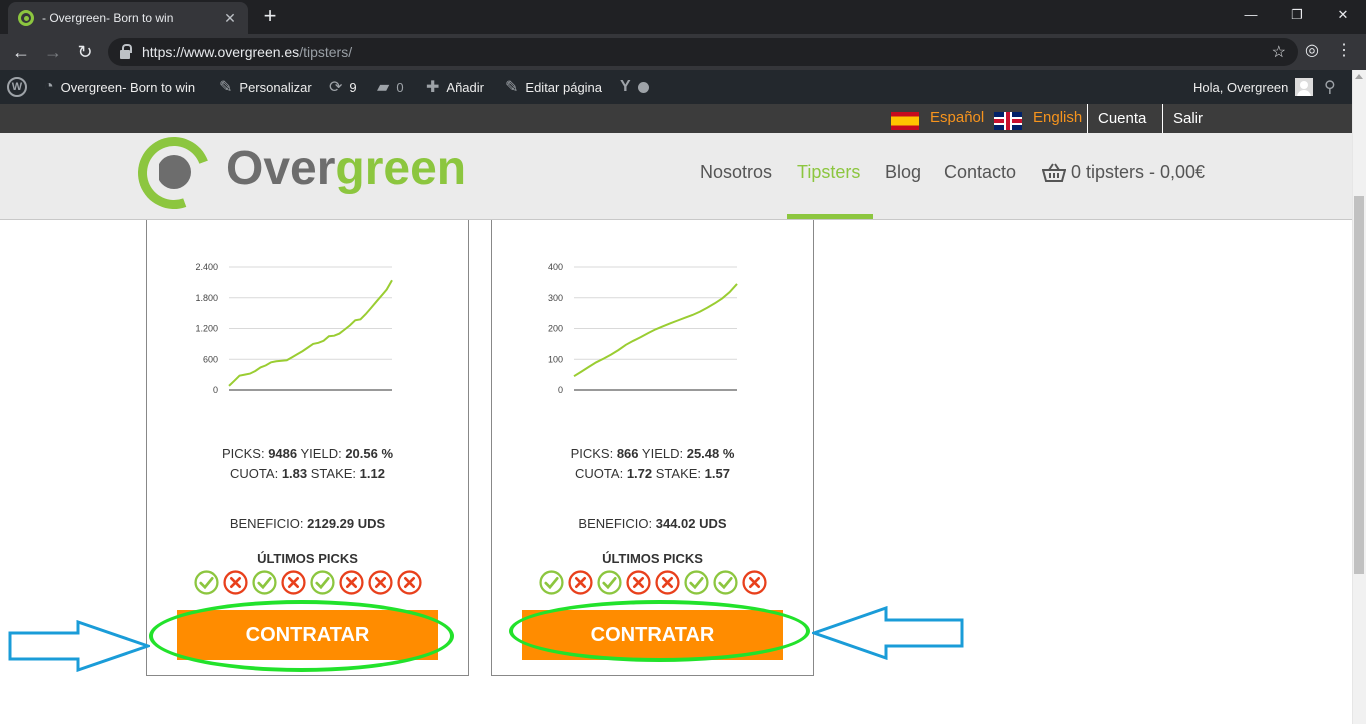 The width and height of the screenshot is (1366, 724). I want to click on basket-icon, so click(1054, 172).